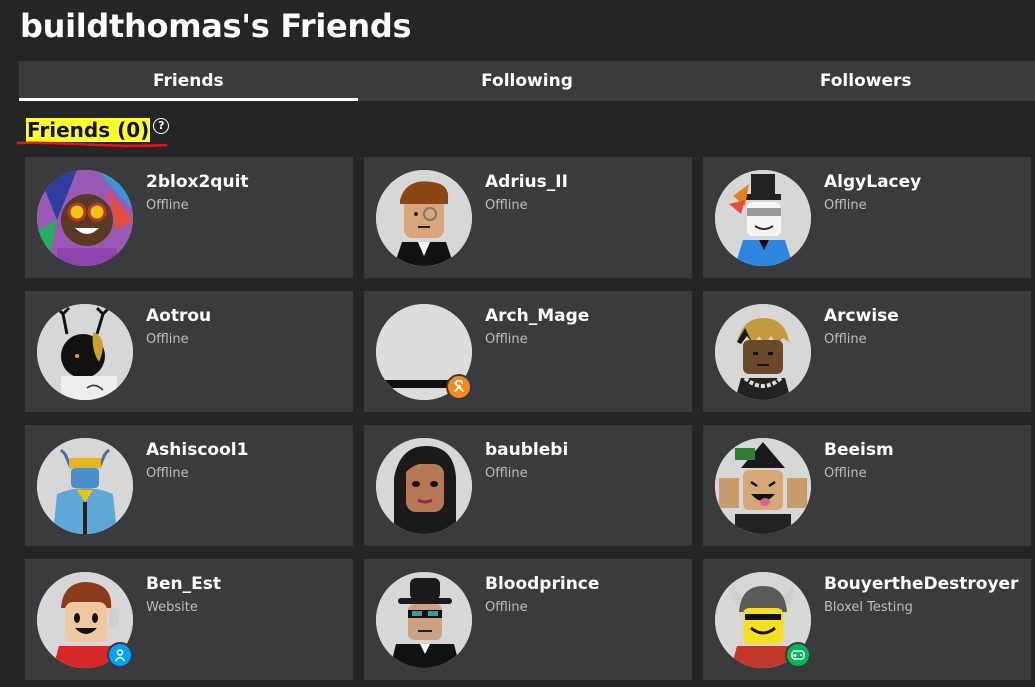 The image size is (1035, 687). I want to click on tab-bar: Friends Following Followers, so click(527, 81).